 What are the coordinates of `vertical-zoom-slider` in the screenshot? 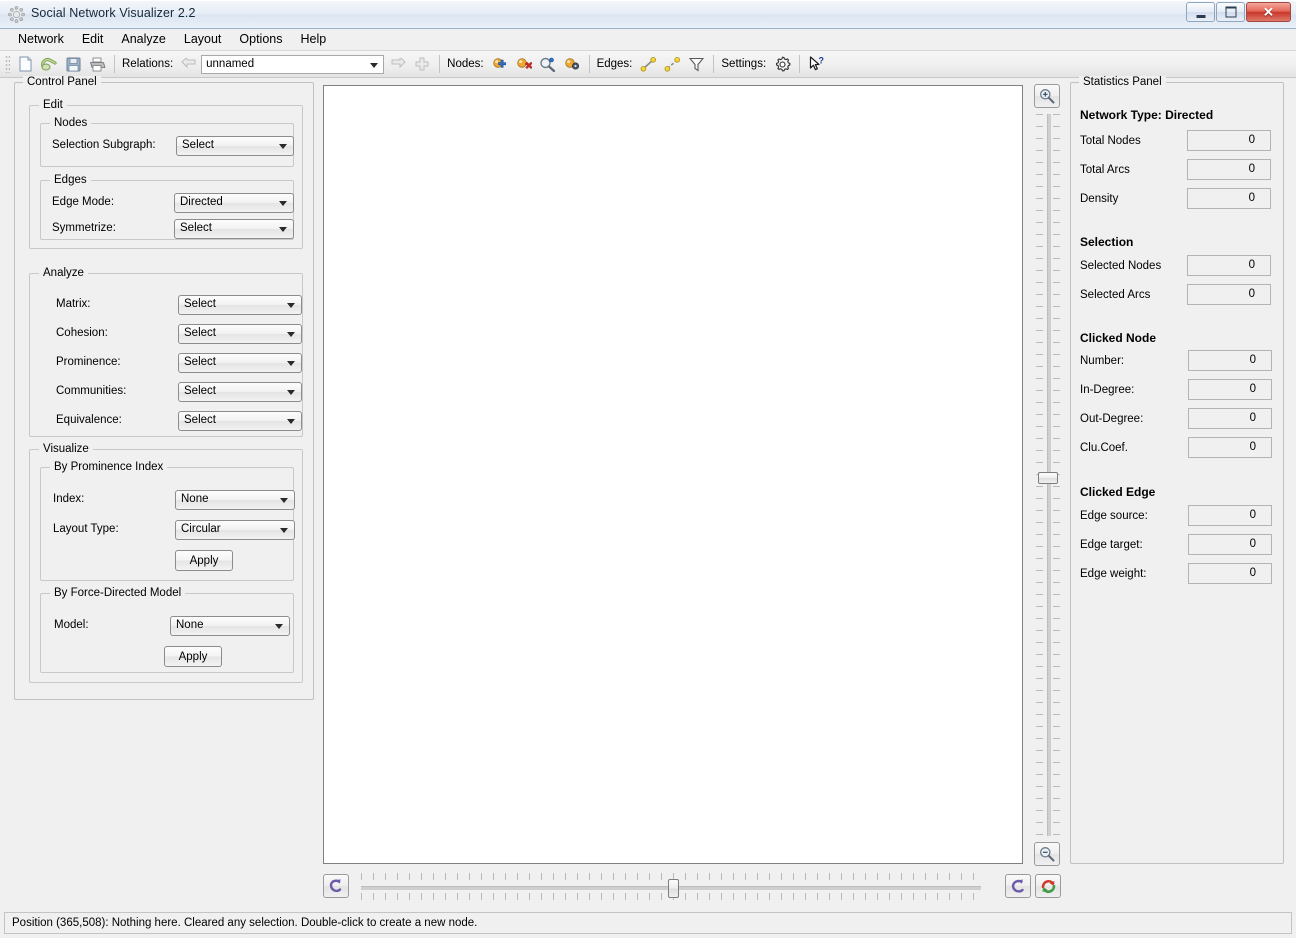 It's located at (1048, 475).